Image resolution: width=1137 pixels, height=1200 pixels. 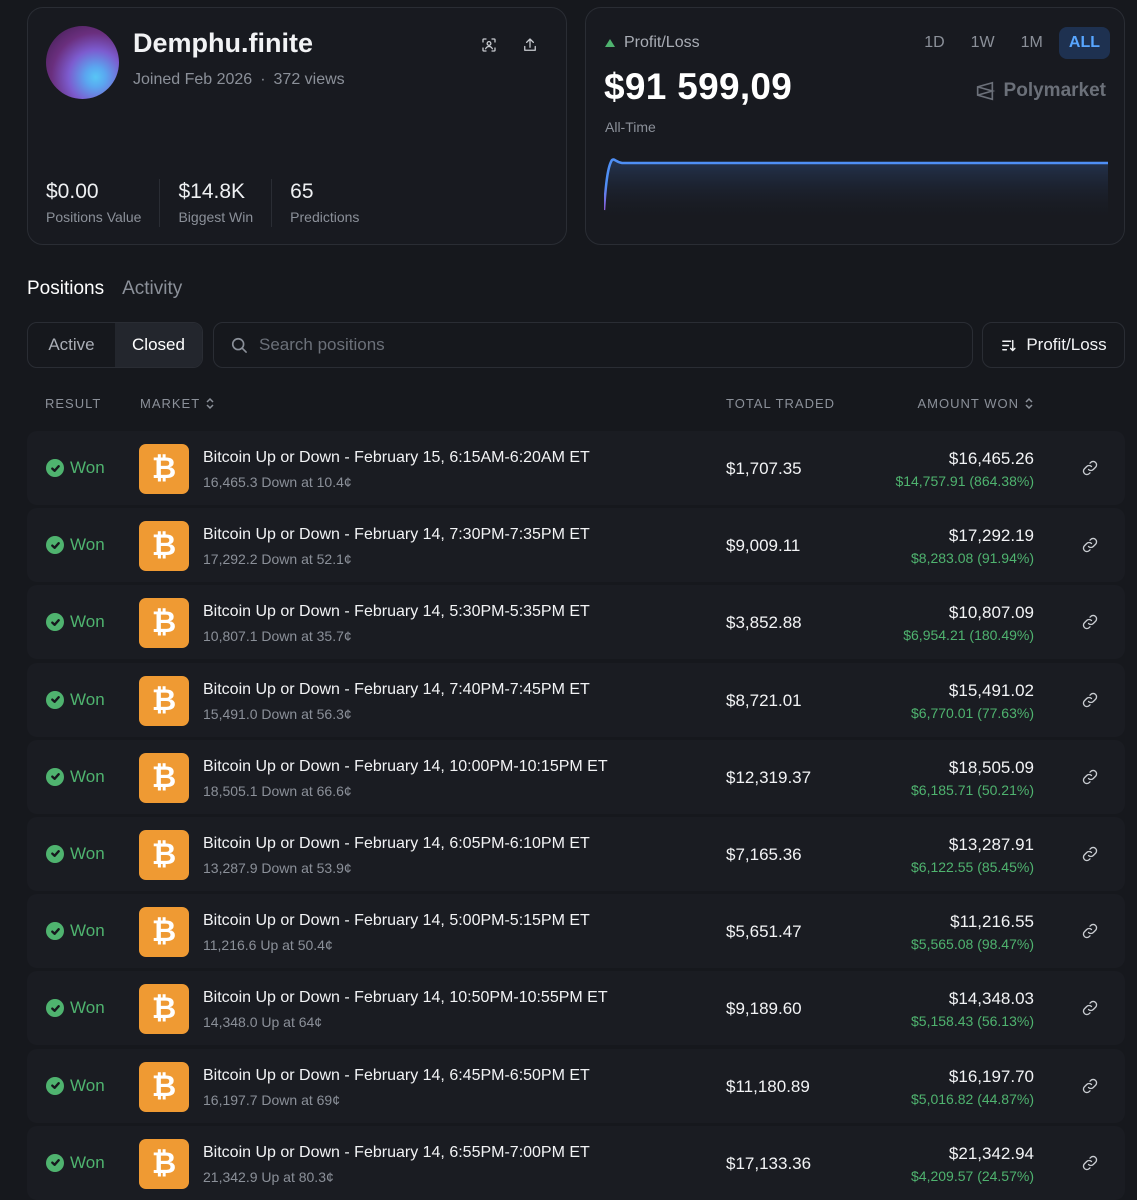 What do you see at coordinates (972, 944) in the screenshot?
I see `profit-change: $5,565.08 (98.47%)` at bounding box center [972, 944].